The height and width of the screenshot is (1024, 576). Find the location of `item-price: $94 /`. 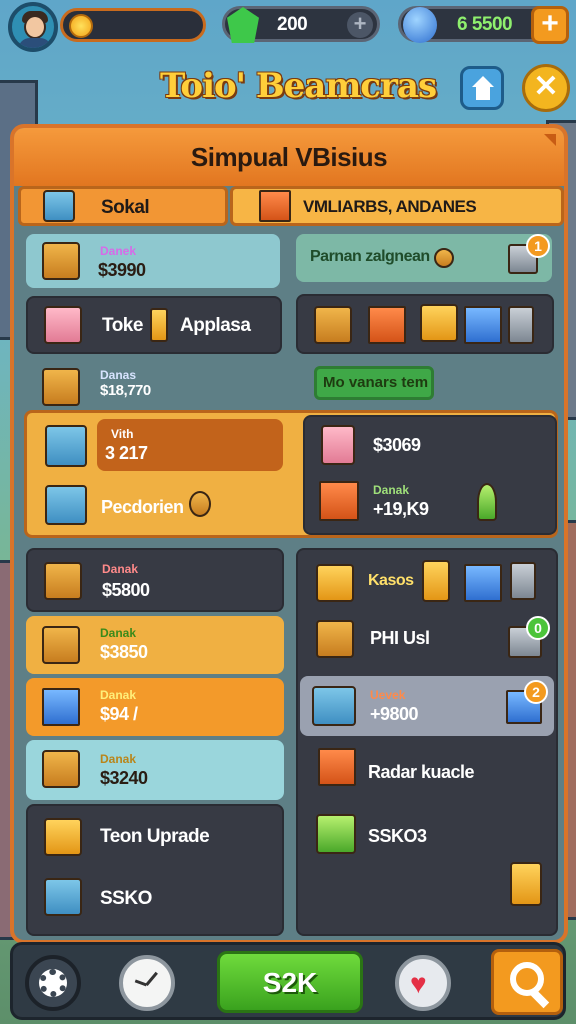

item-price: $94 / is located at coordinates (119, 714).